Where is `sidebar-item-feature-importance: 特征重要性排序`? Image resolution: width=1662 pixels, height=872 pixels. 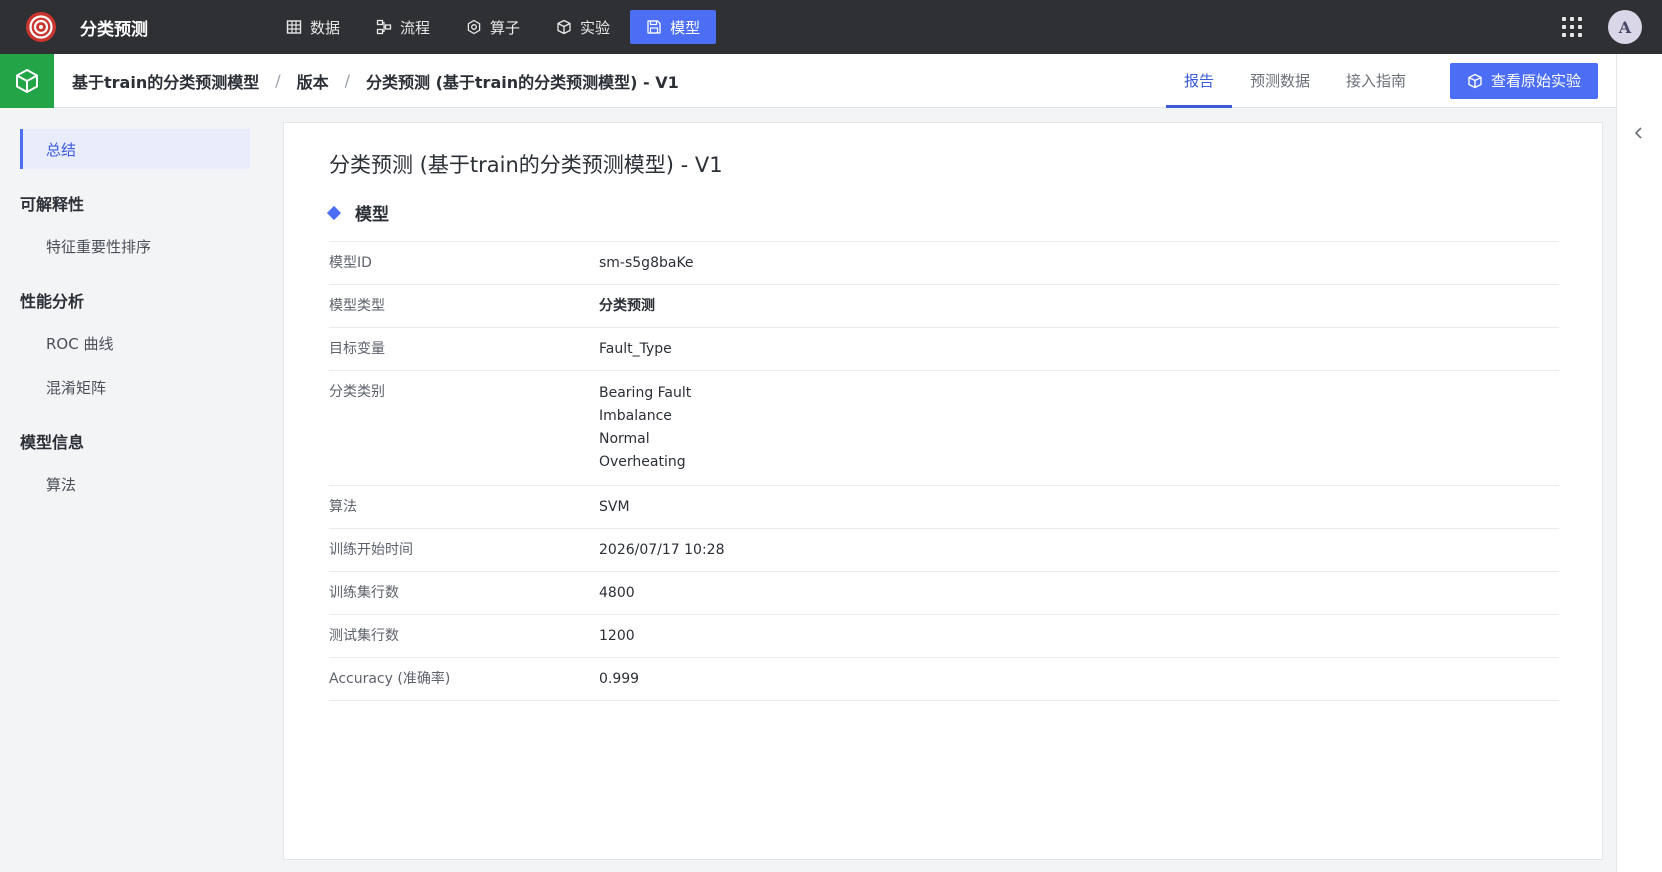
sidebar-item-feature-importance: 特征重要性排序 is located at coordinates (98, 246).